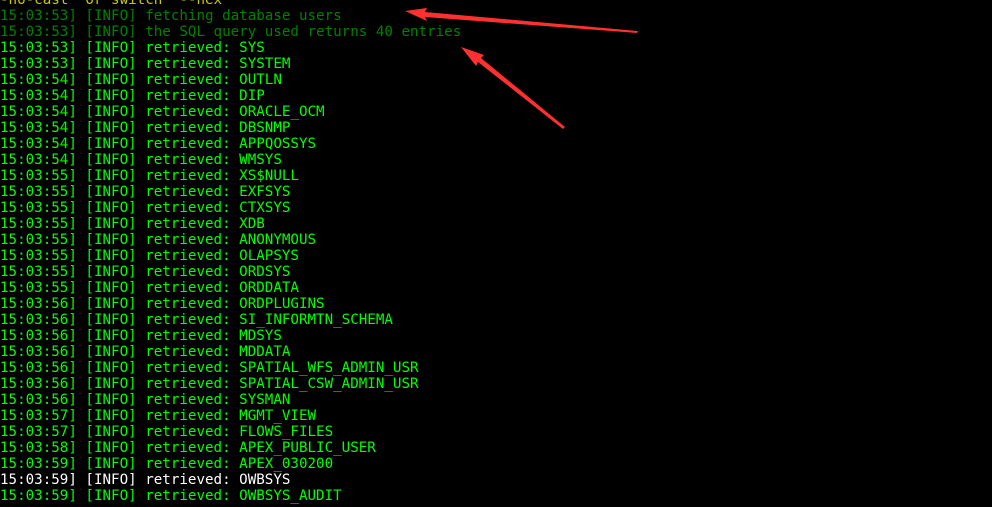 This screenshot has width=992, height=507. What do you see at coordinates (222, 288) in the screenshot?
I see `log-message: retrieved: ORDDATA` at bounding box center [222, 288].